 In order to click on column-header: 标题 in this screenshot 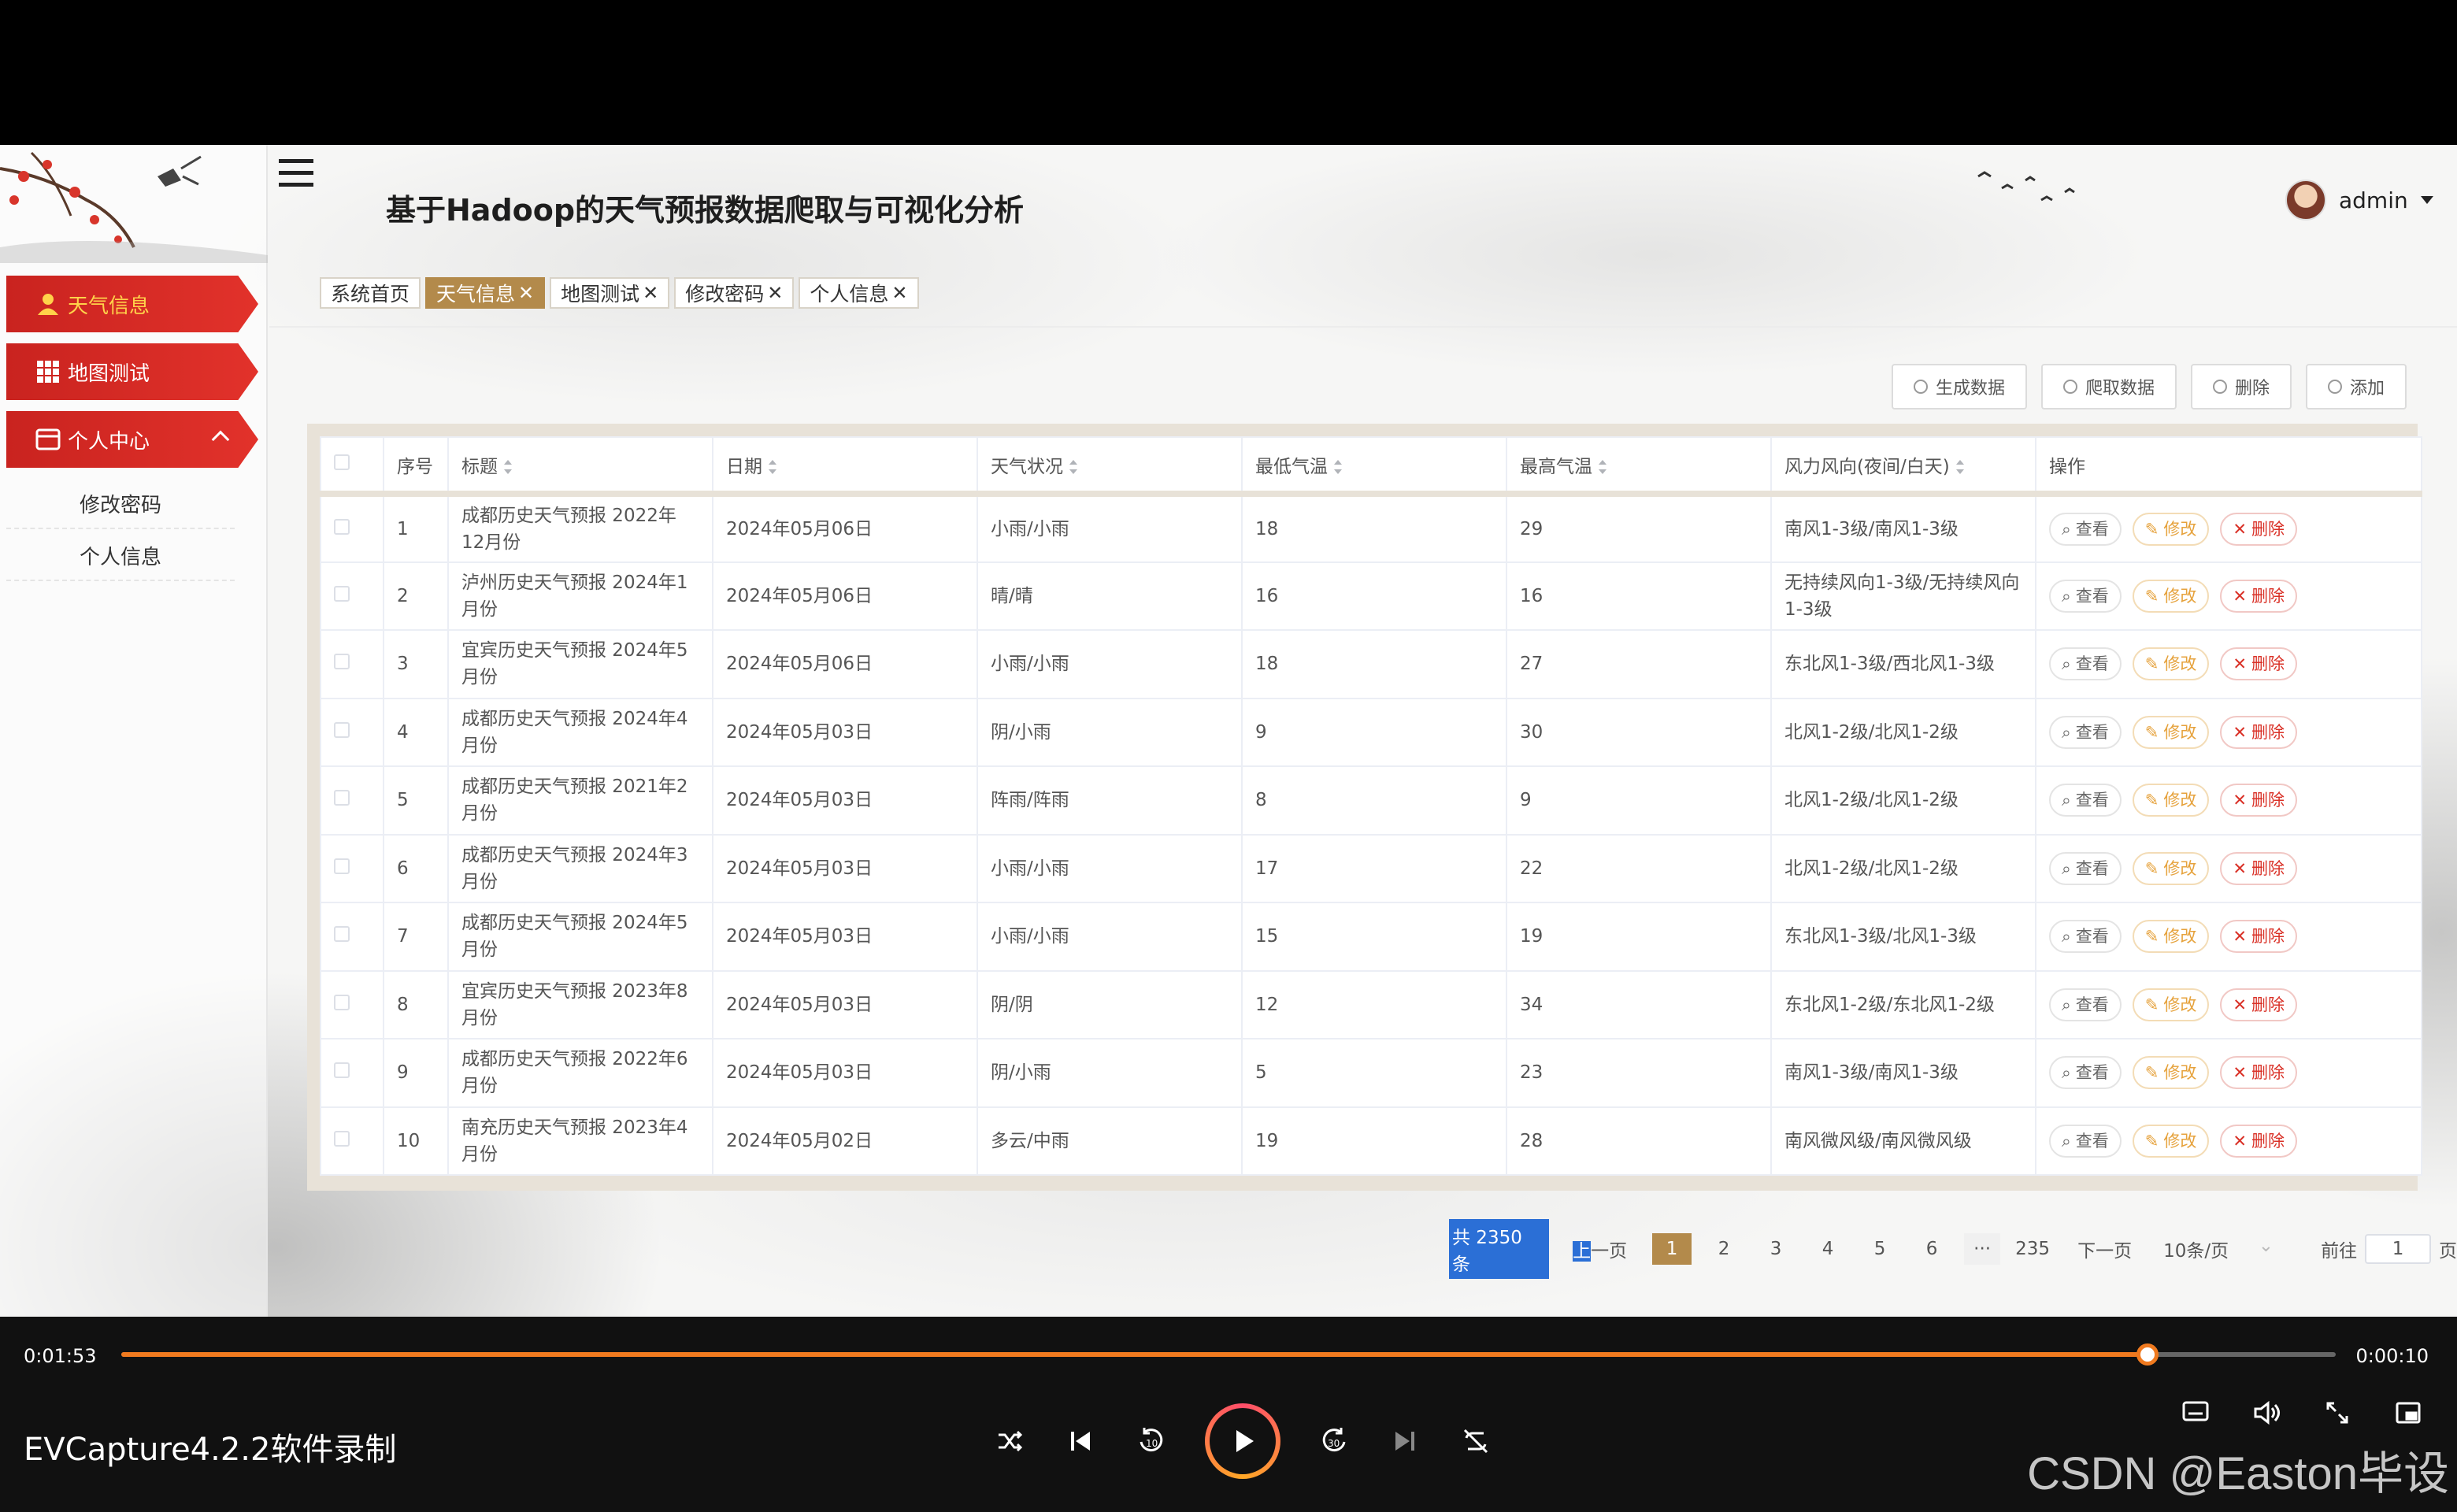, I will do `click(580, 465)`.